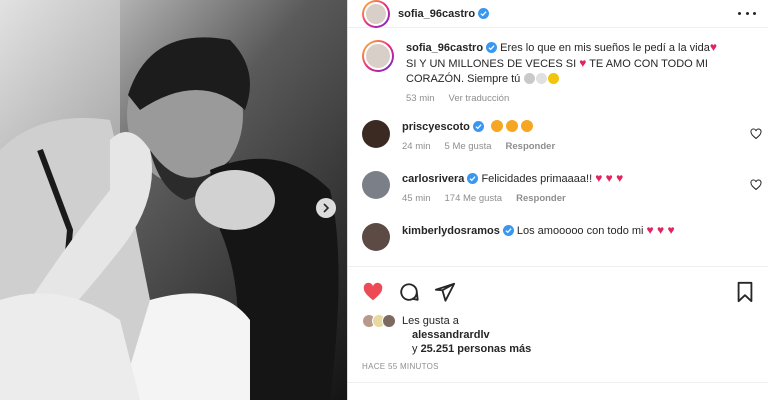 The height and width of the screenshot is (400, 768). Describe the element at coordinates (373, 292) in the screenshot. I see `like-button` at that location.